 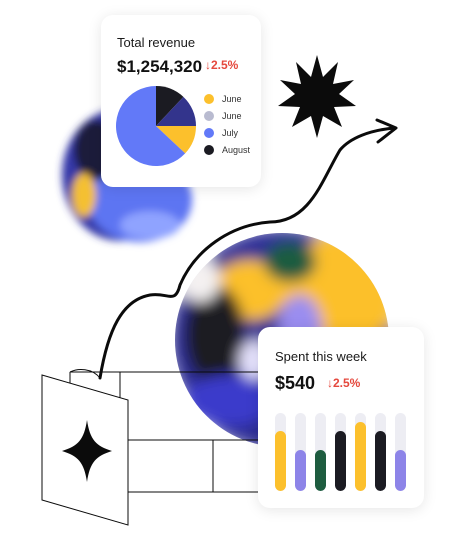 I want to click on spent-delta: ↓2.5%, so click(x=343, y=383).